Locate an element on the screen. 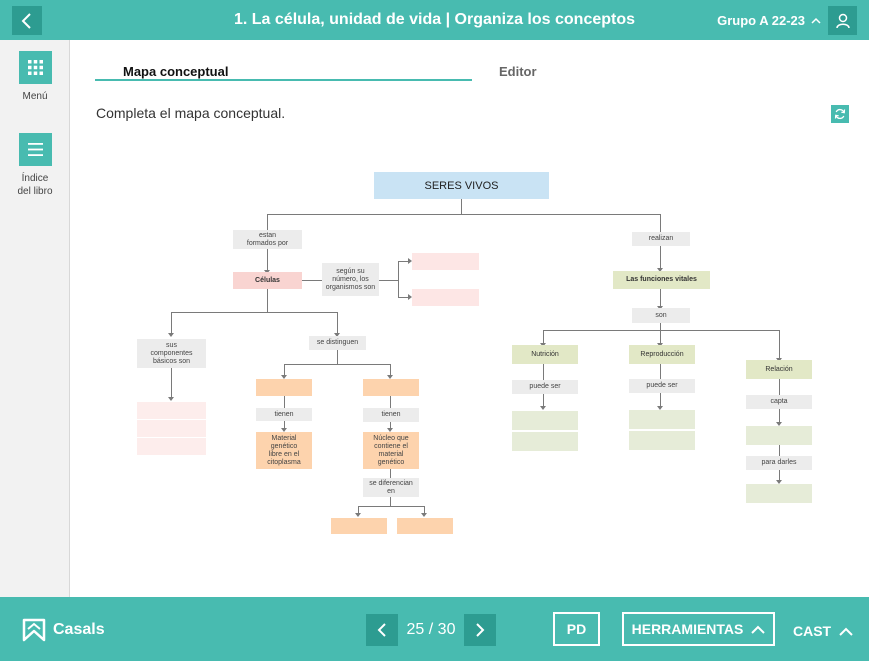 The image size is (869, 661). tools-button: HERRAMIENTAS is located at coordinates (698, 629).